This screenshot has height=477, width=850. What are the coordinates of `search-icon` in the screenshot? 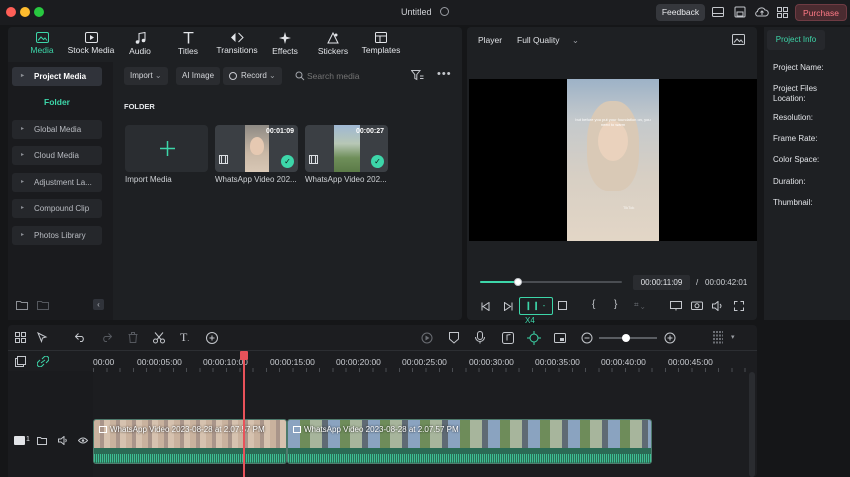 It's located at (300, 76).